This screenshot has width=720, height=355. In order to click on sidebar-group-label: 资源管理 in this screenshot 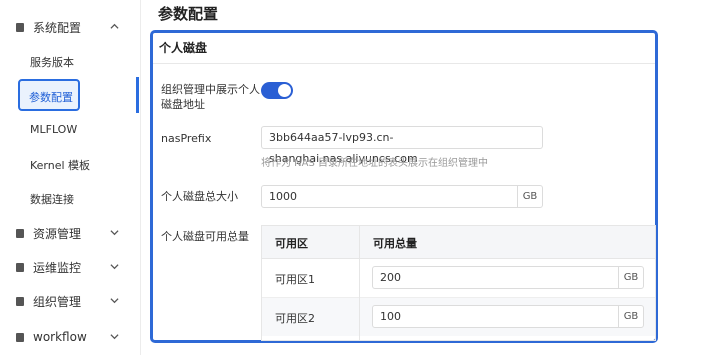, I will do `click(57, 233)`.